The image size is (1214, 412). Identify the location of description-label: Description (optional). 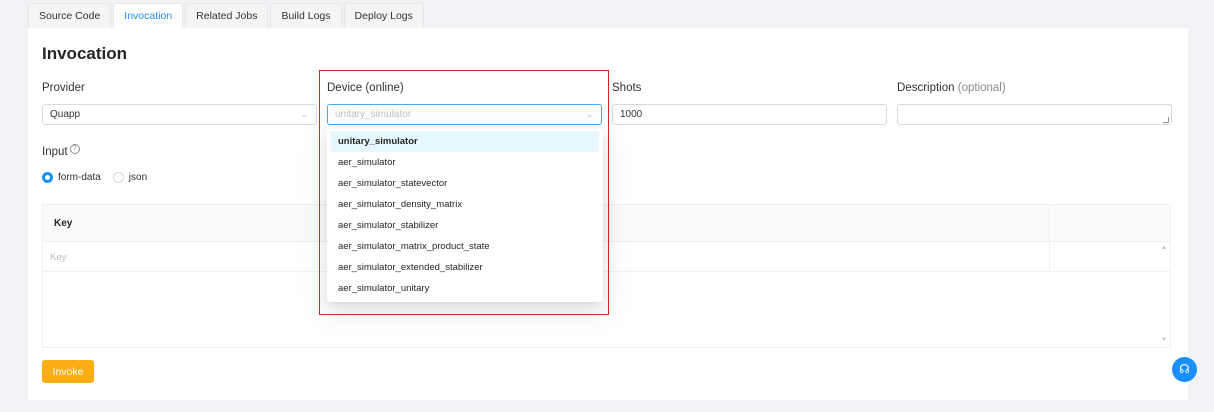
(951, 88).